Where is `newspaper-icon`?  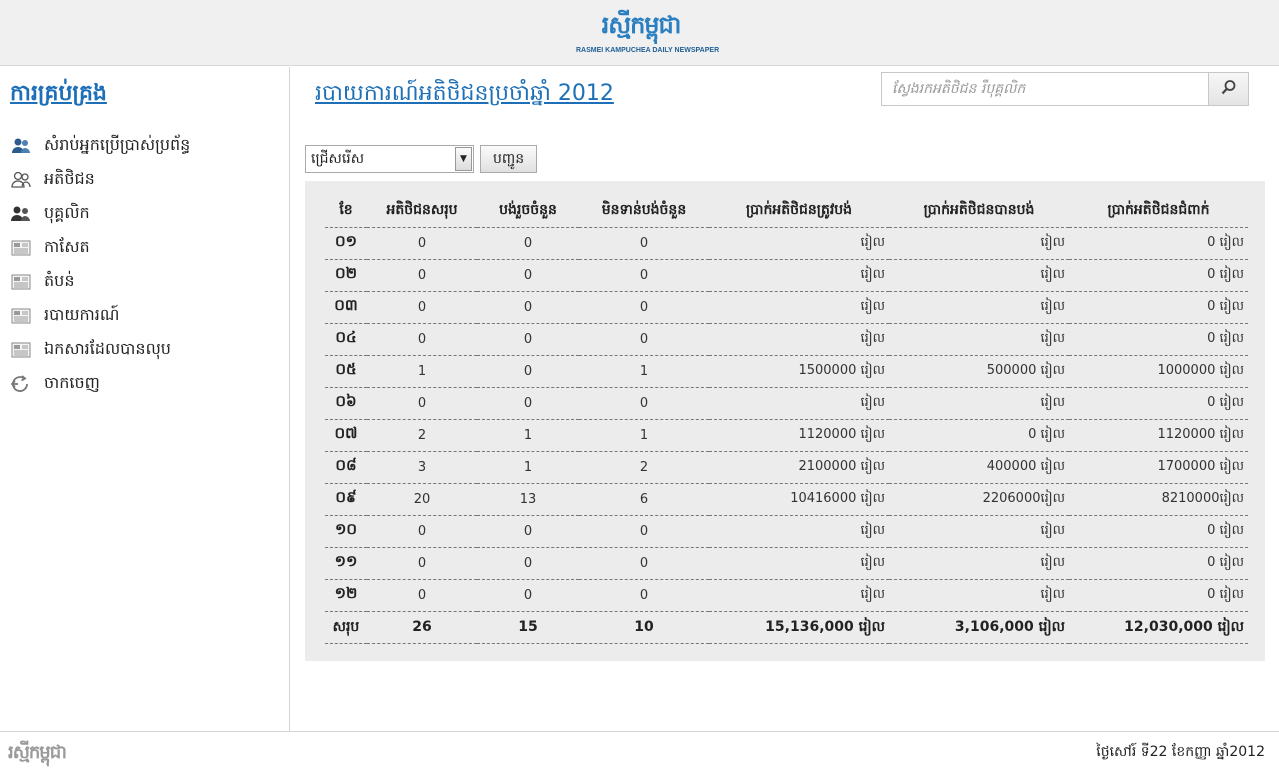 newspaper-icon is located at coordinates (21, 248).